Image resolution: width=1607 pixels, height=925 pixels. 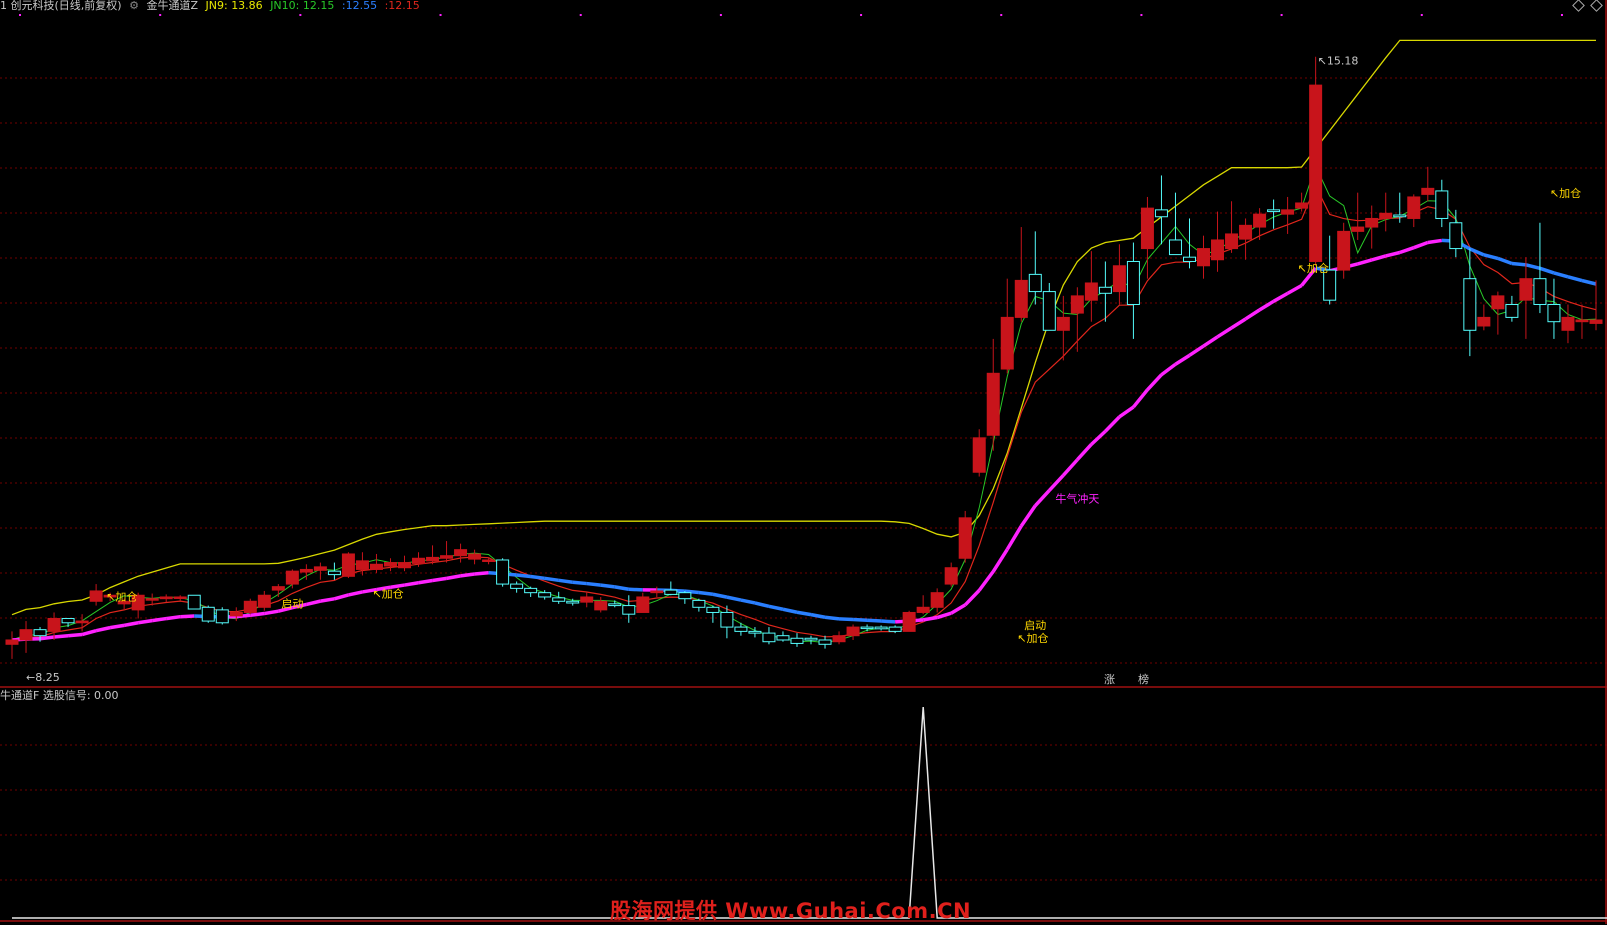 What do you see at coordinates (1338, 61) in the screenshot?
I see `high-price-label: ↖15.18` at bounding box center [1338, 61].